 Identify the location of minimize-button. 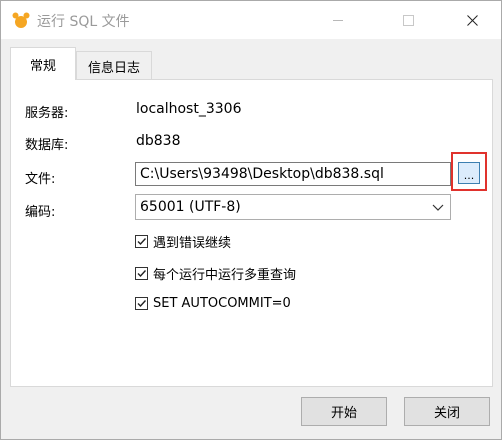
(338, 20).